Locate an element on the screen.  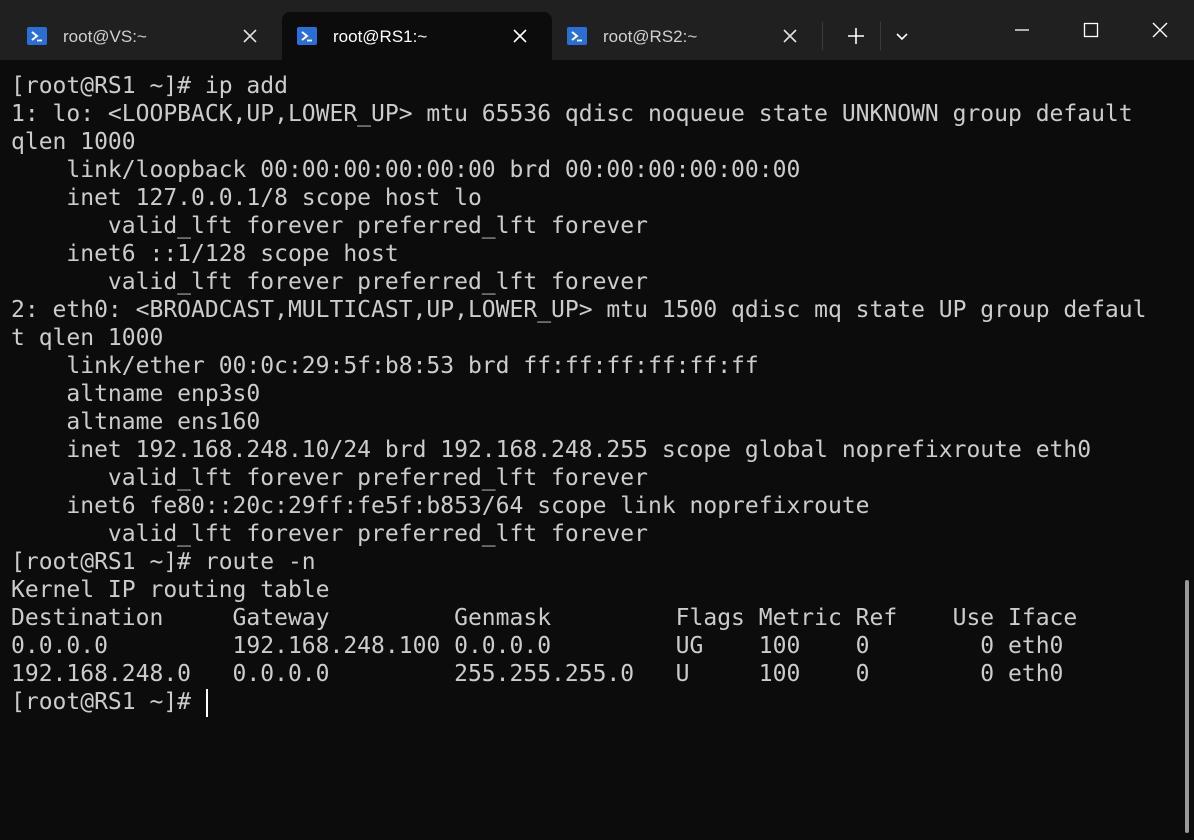
tab-root-rs2: root@RS2:~ is located at coordinates (687, 36).